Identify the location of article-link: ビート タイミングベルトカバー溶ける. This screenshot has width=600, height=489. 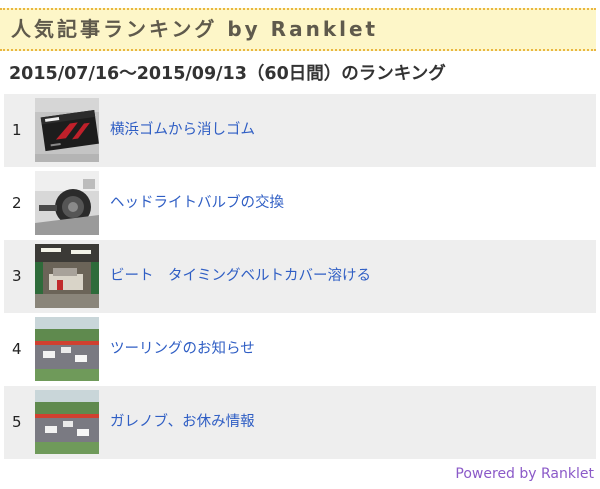
(240, 276).